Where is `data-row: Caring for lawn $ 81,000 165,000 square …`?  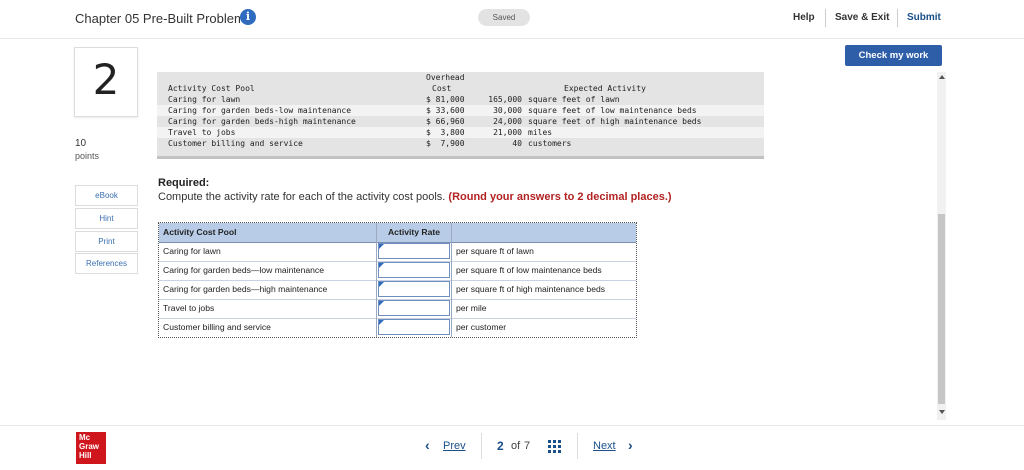
data-row: Caring for lawn $ 81,000 165,000 square … is located at coordinates (460, 99).